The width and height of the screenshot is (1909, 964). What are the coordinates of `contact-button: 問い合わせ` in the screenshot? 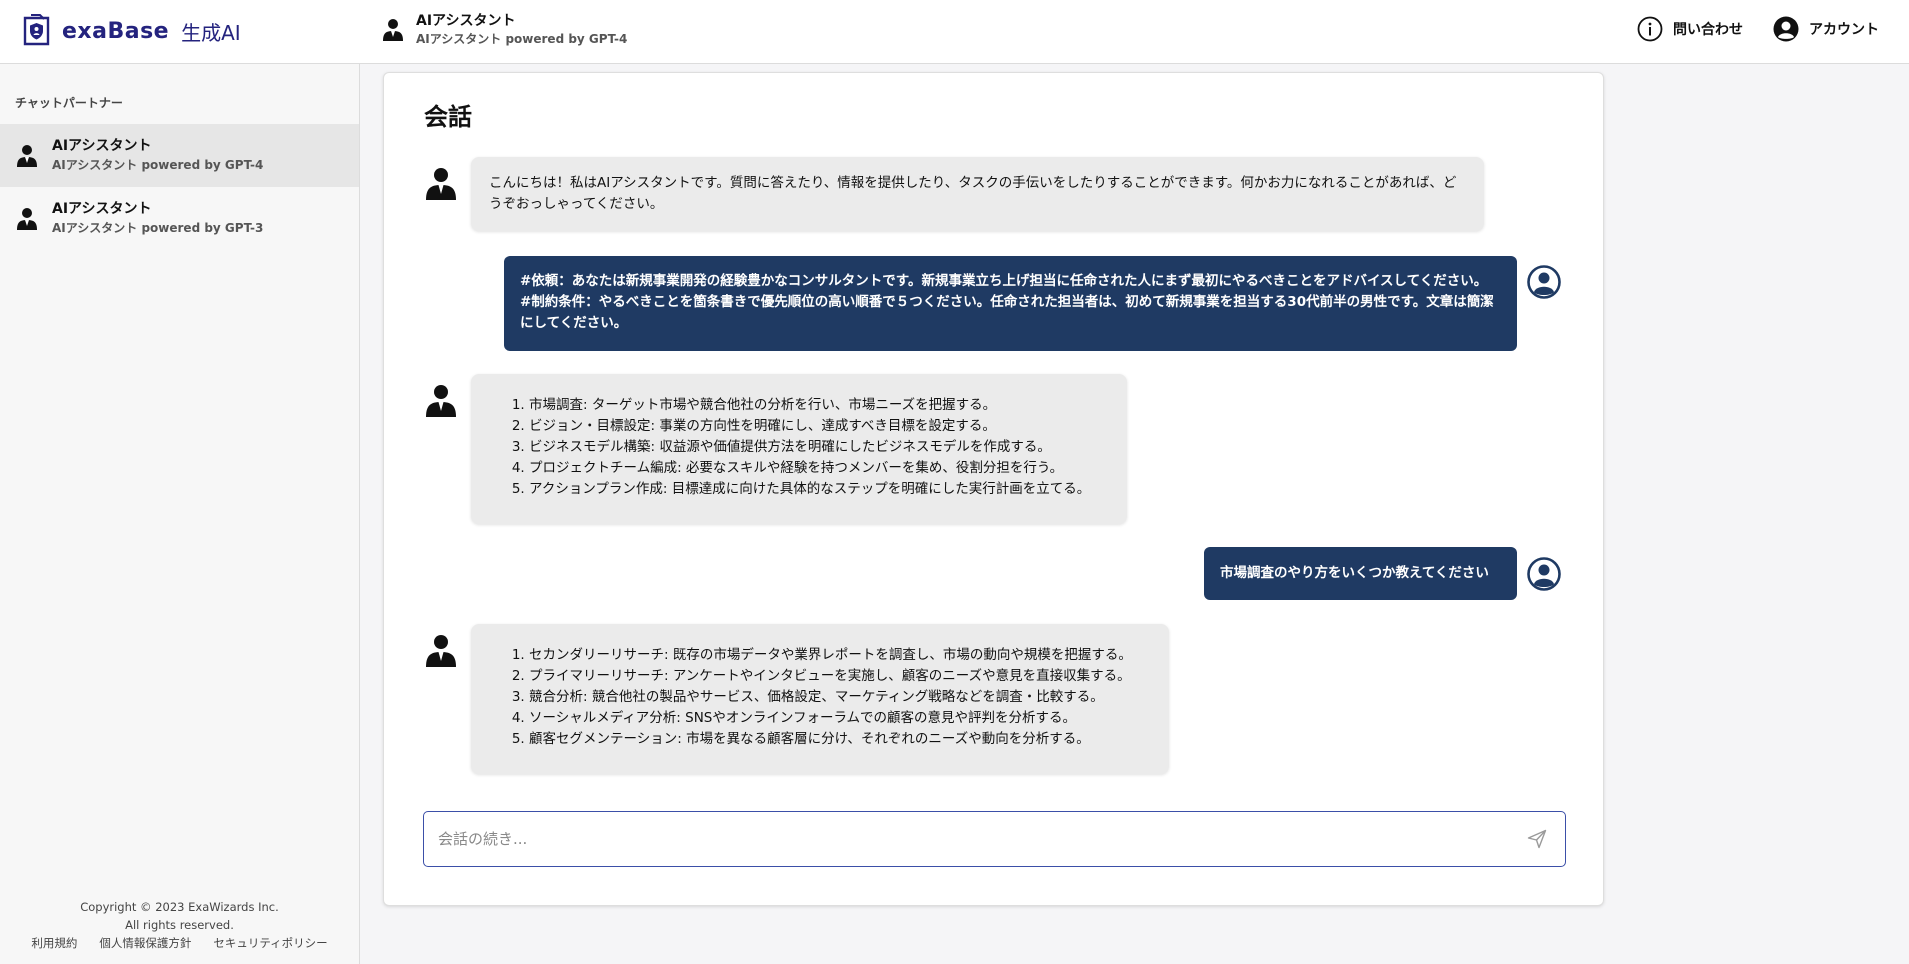 It's located at (1690, 29).